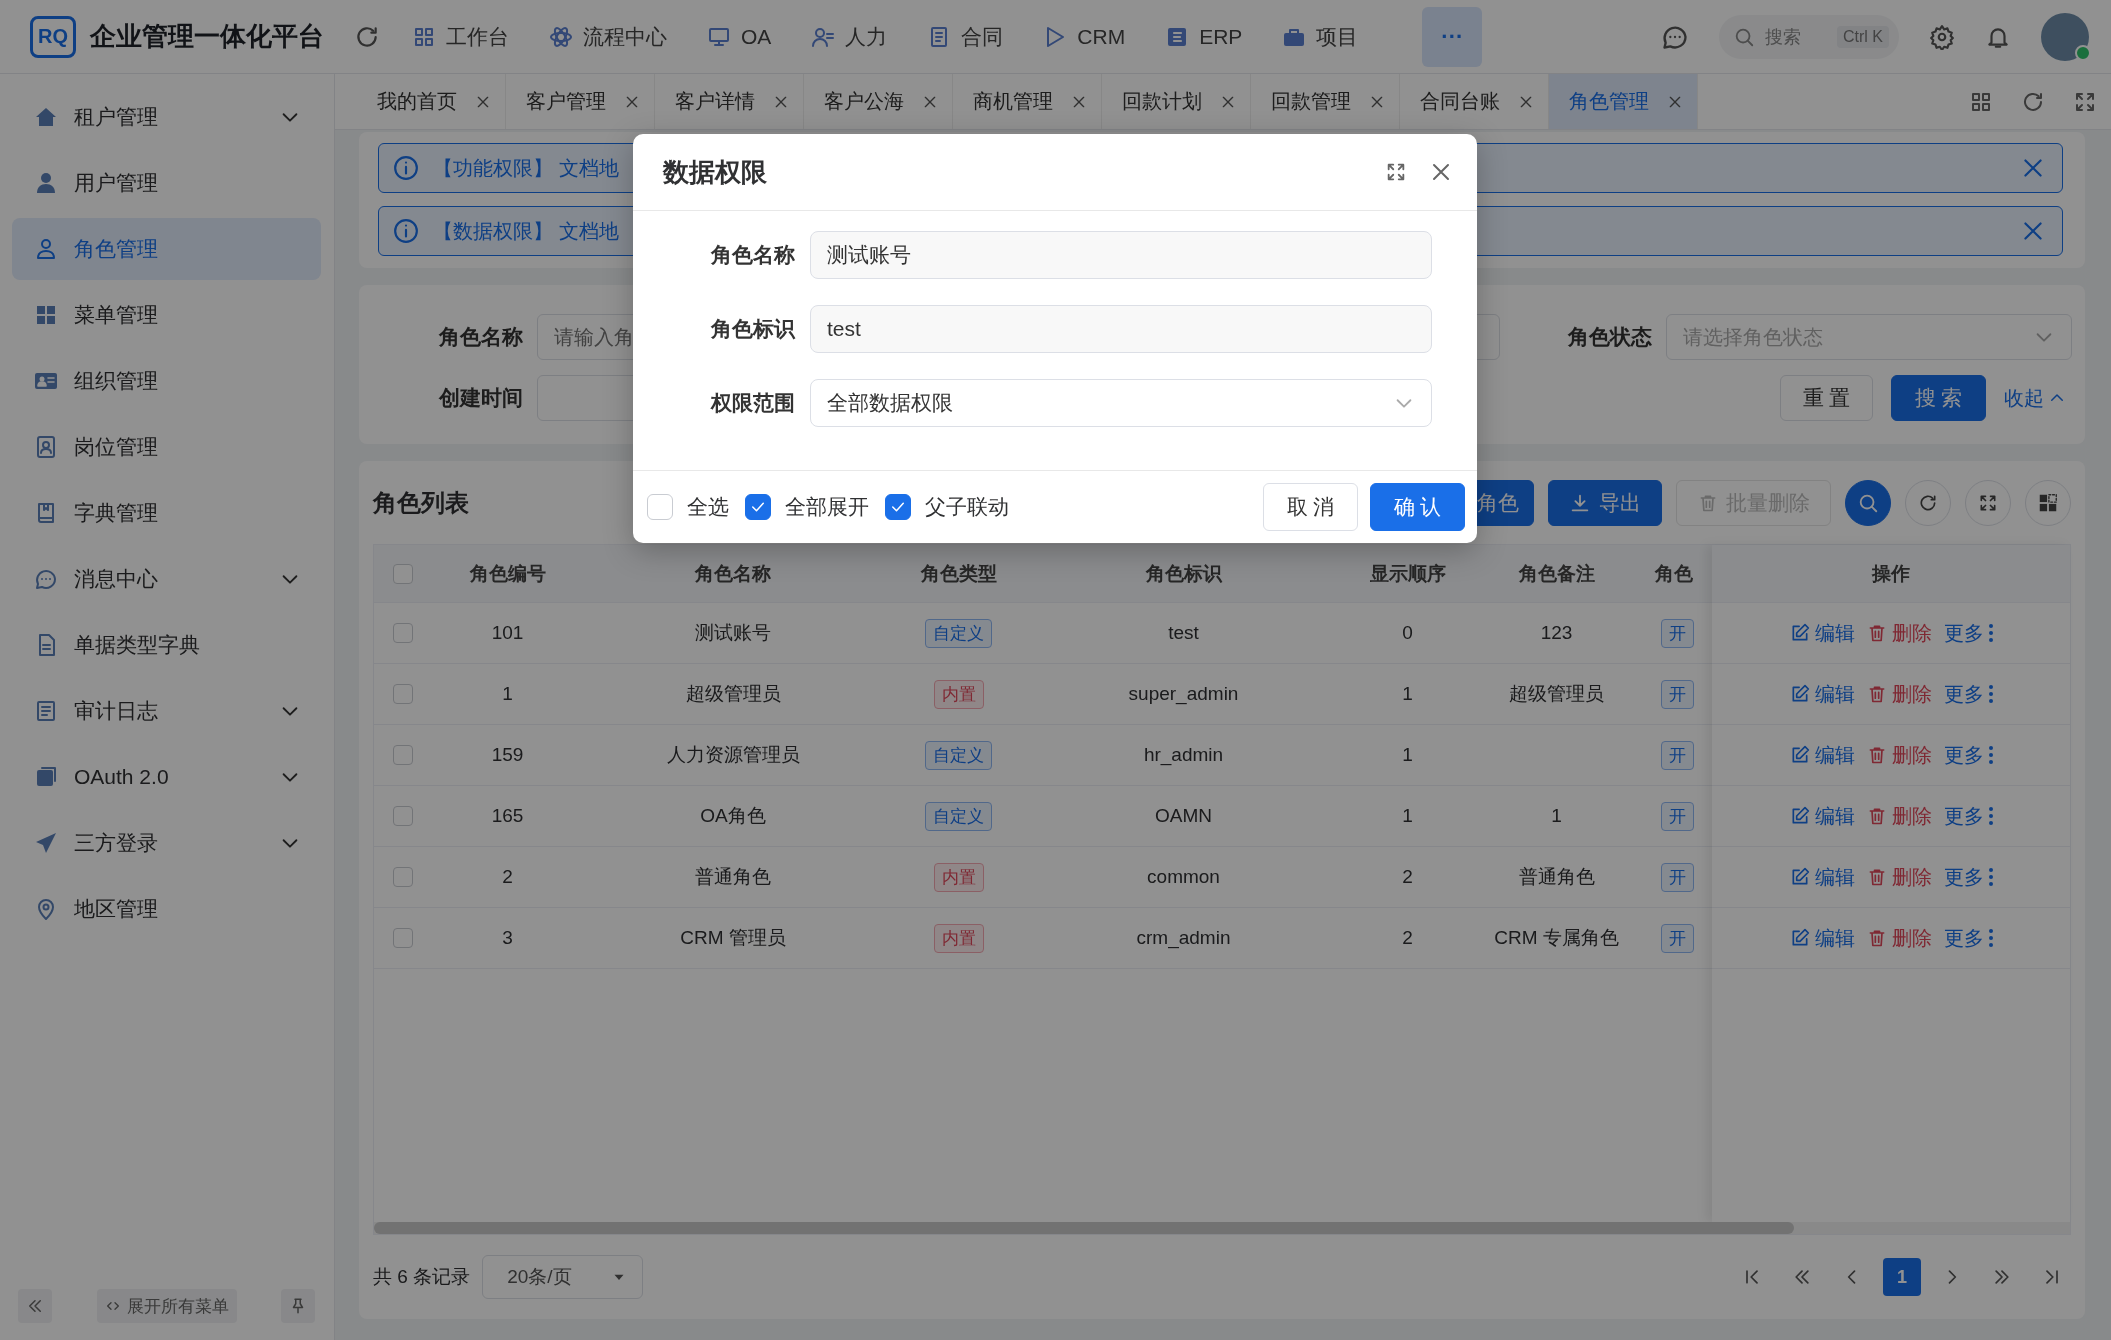 The width and height of the screenshot is (2111, 1340). Describe the element at coordinates (608, 36) in the screenshot. I see `nav-item: 流程中心` at that location.